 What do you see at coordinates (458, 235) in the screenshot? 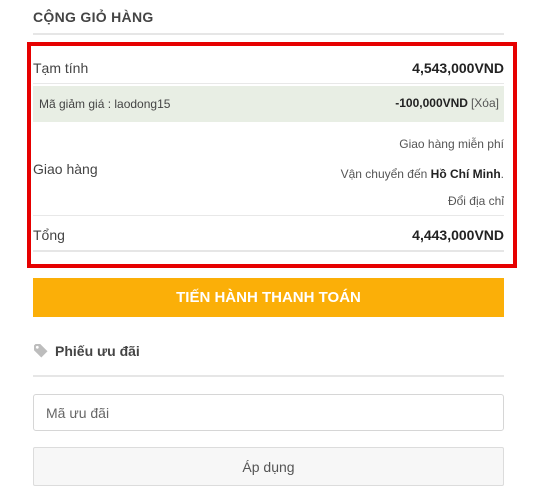
I see `order-total-value: 4,443,000VND` at bounding box center [458, 235].